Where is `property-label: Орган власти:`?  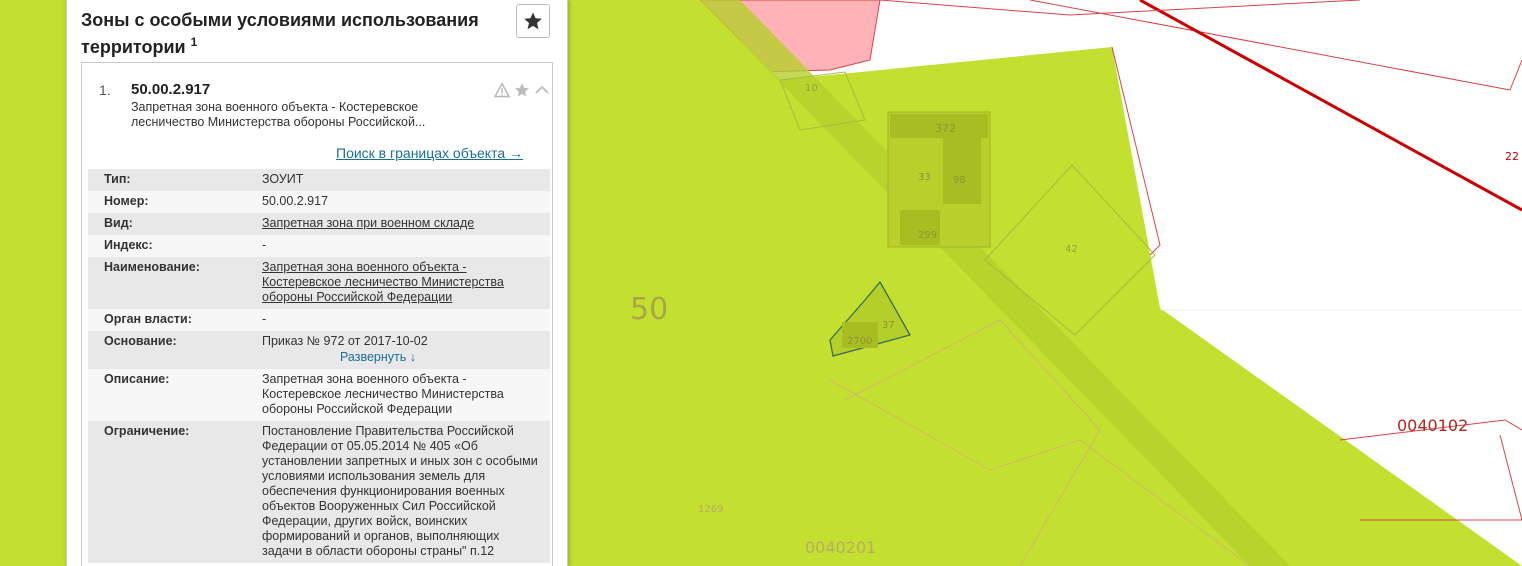
property-label: Орган власти: is located at coordinates (175, 320).